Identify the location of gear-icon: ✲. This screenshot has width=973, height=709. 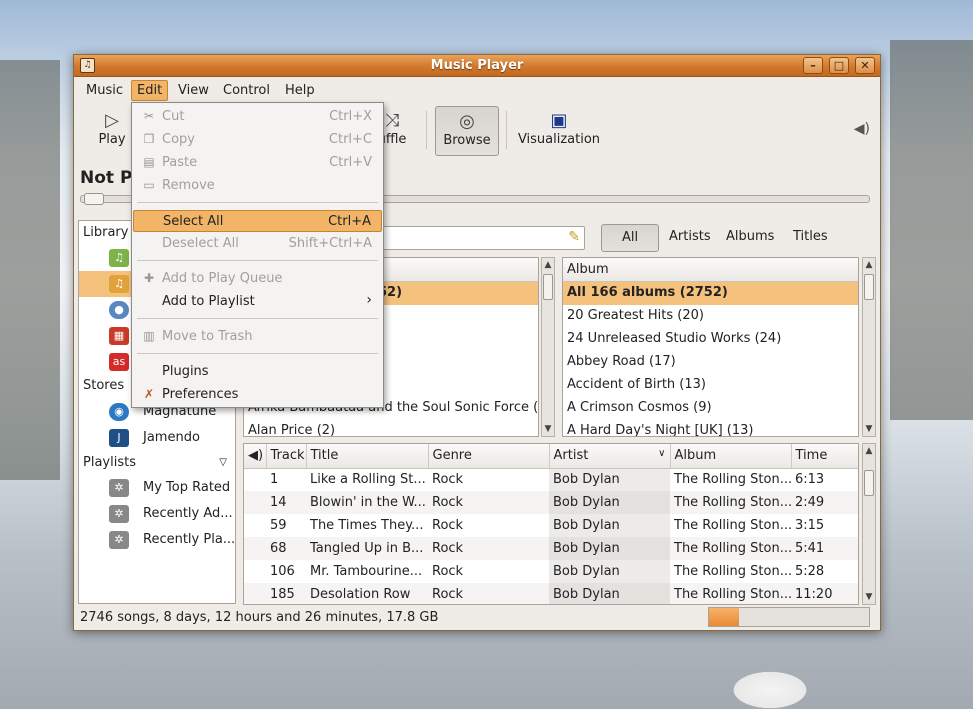
(119, 514).